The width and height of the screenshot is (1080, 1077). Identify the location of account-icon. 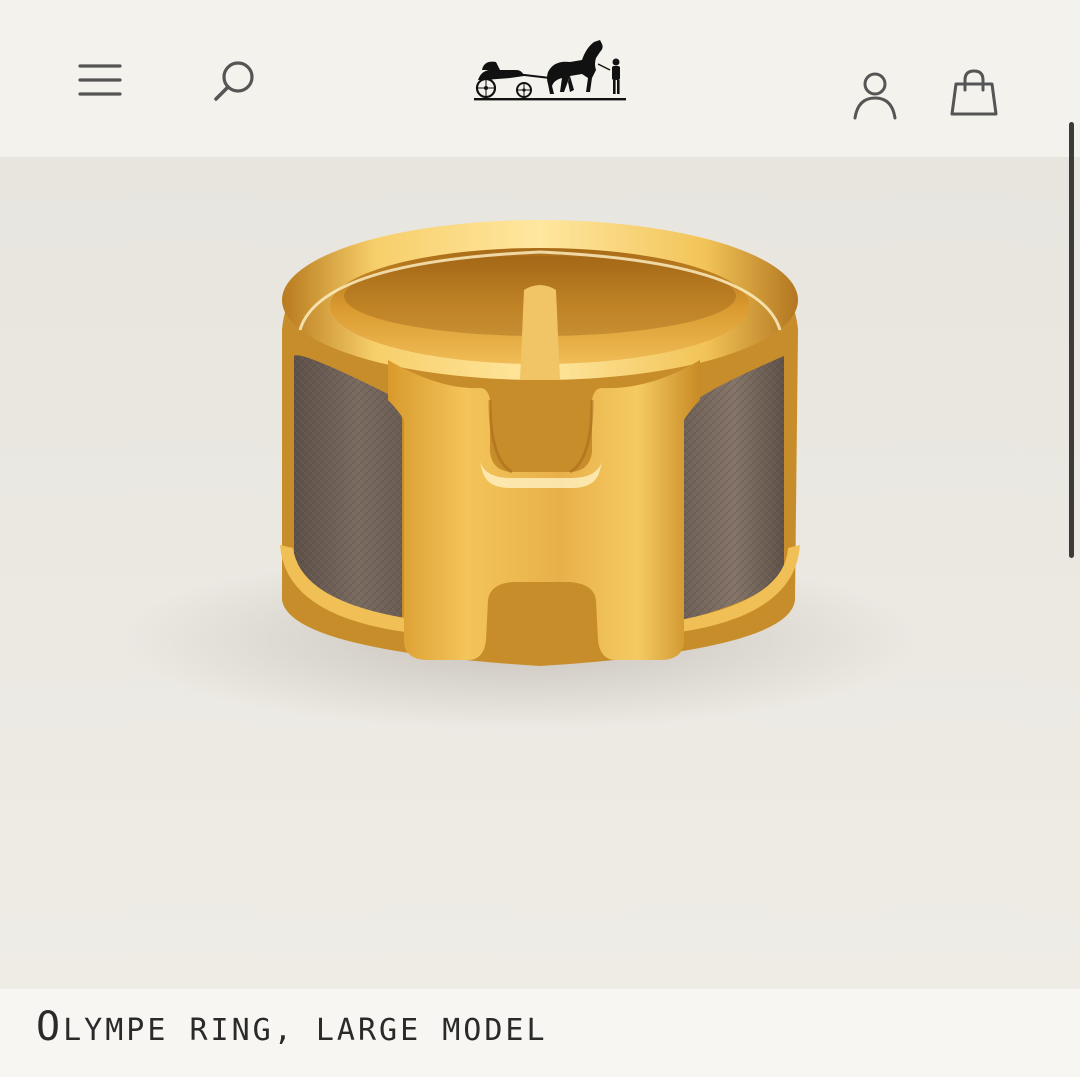
(875, 95).